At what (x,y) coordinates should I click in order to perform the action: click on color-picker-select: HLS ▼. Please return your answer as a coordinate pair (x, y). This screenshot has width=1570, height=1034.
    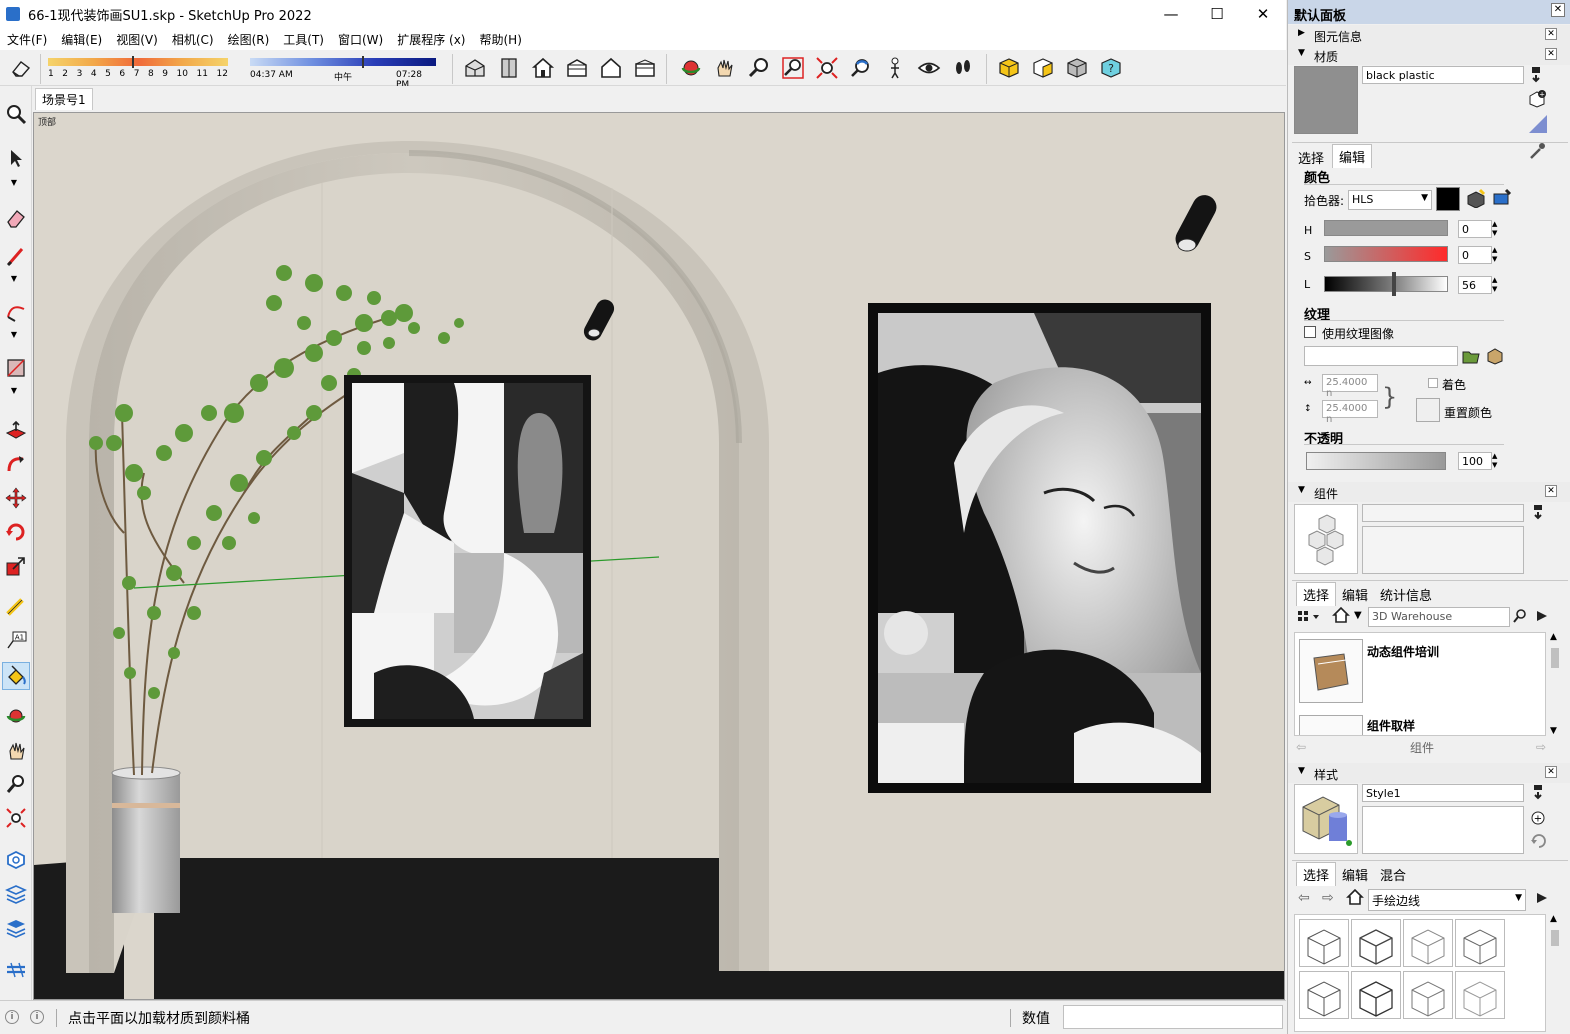
    Looking at the image, I should click on (1390, 200).